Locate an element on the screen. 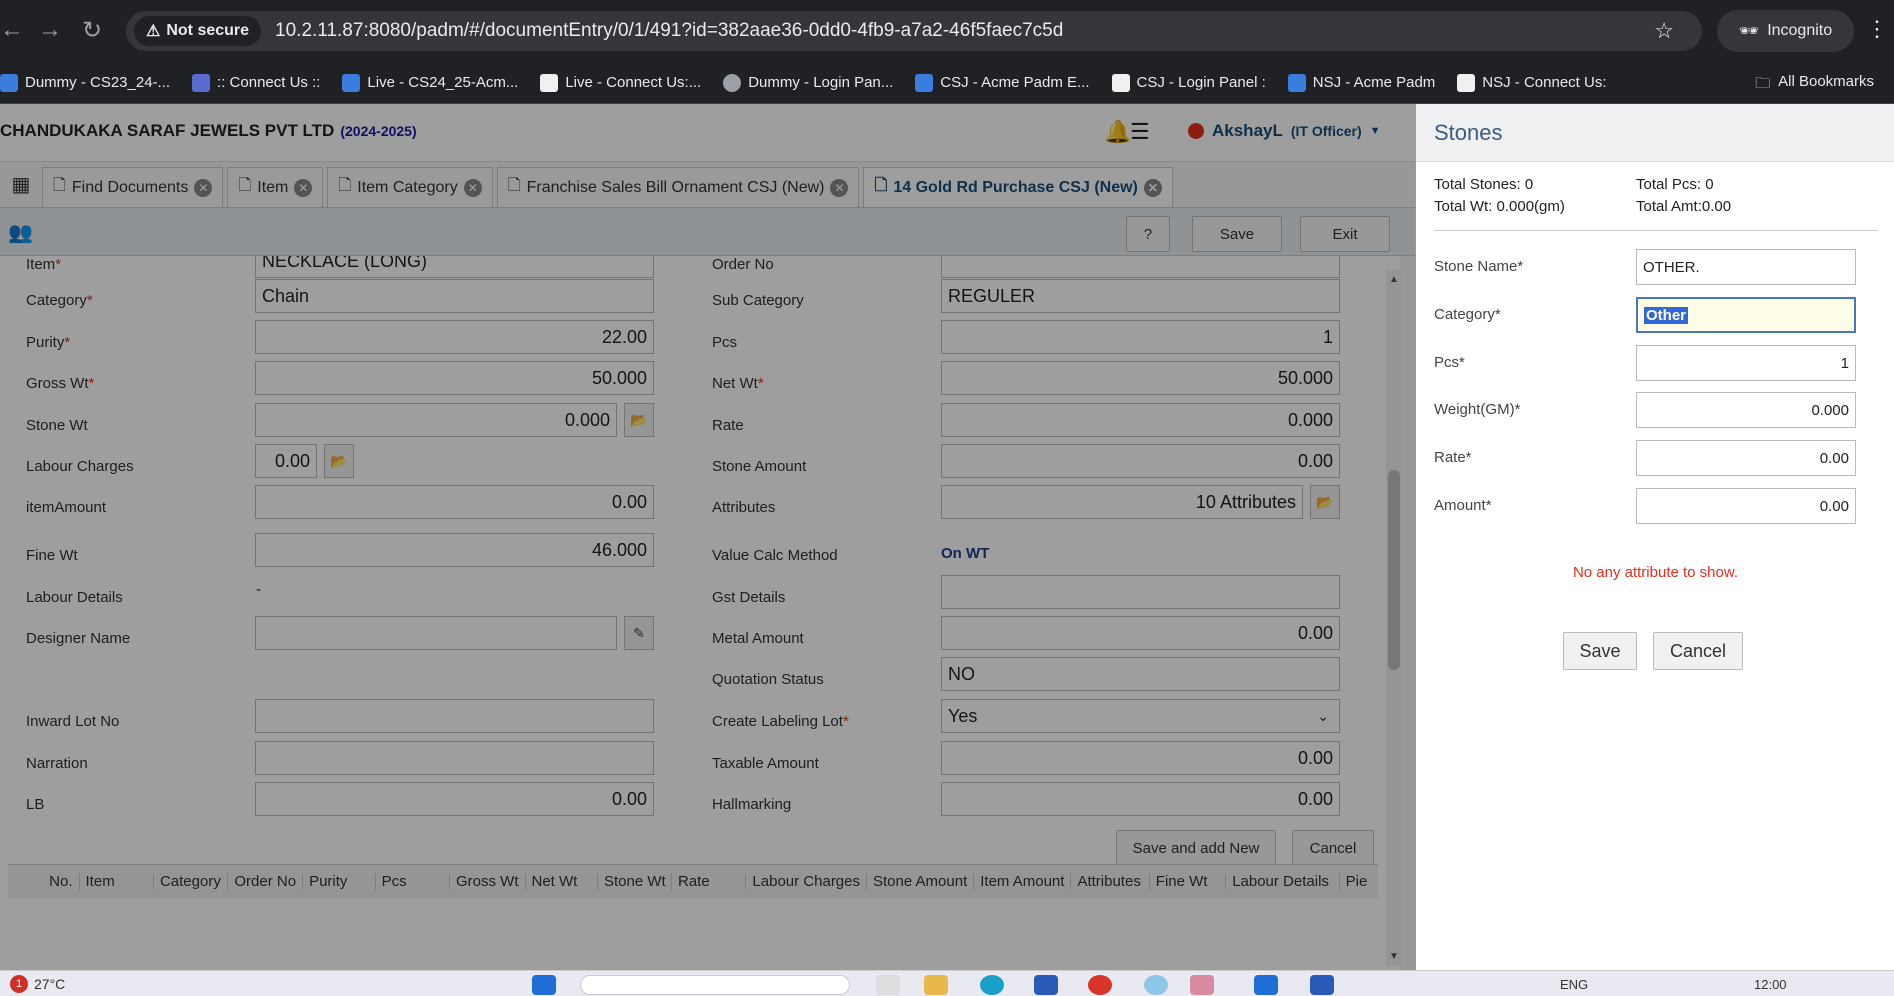 The image size is (1894, 996). hallmarking-field: 0.00 is located at coordinates (1140, 799).